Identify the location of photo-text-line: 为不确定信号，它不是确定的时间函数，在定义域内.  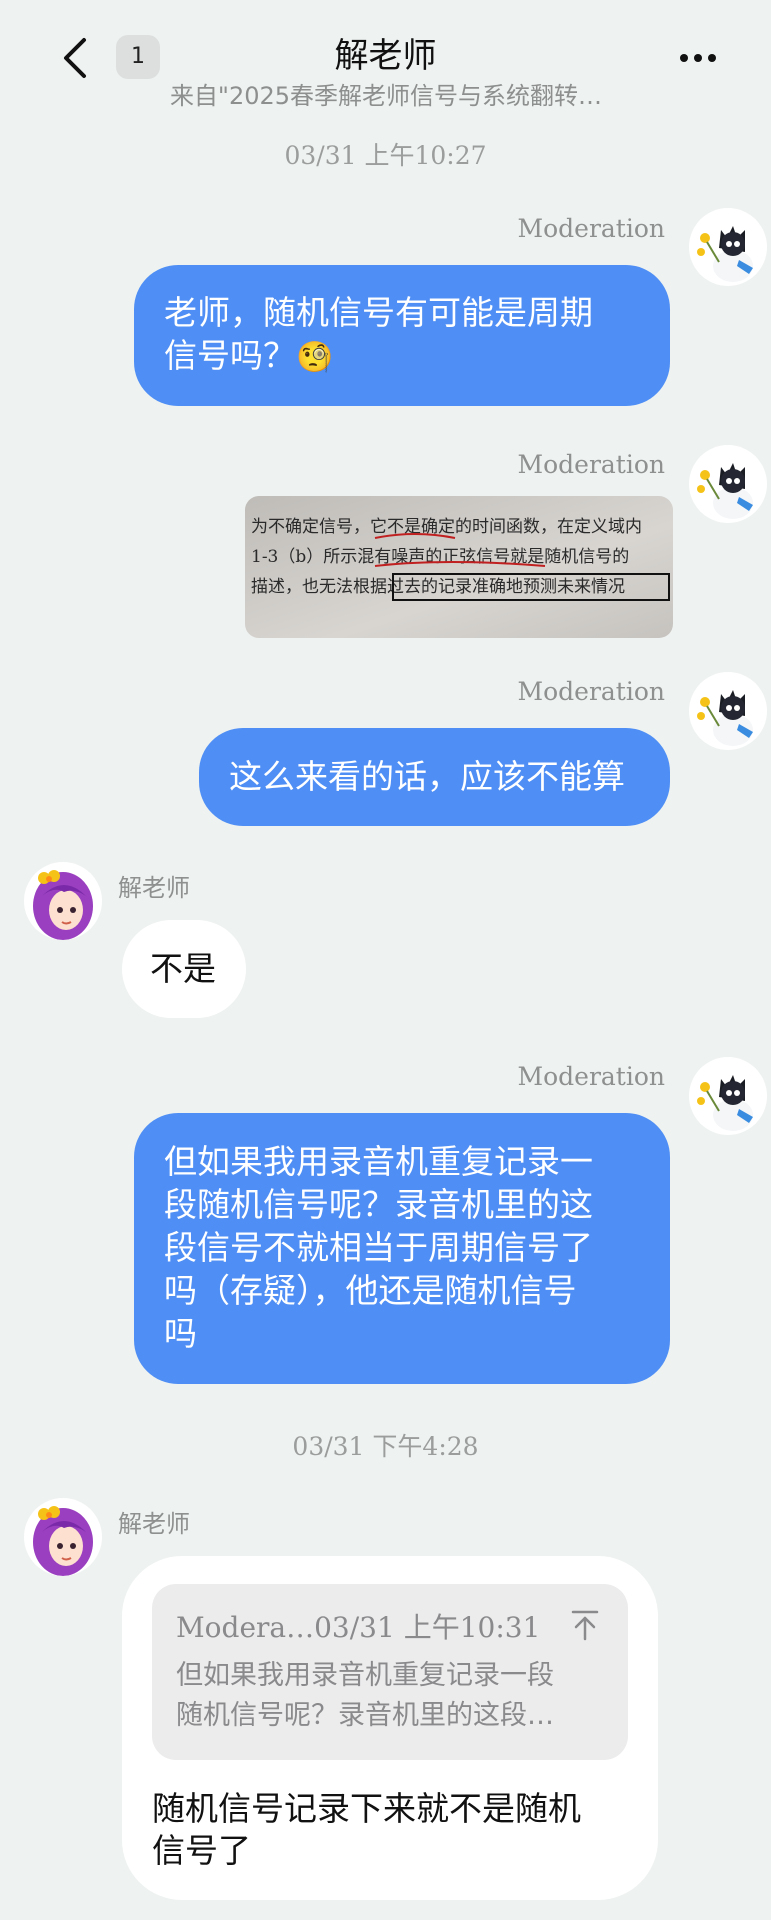
(446, 527).